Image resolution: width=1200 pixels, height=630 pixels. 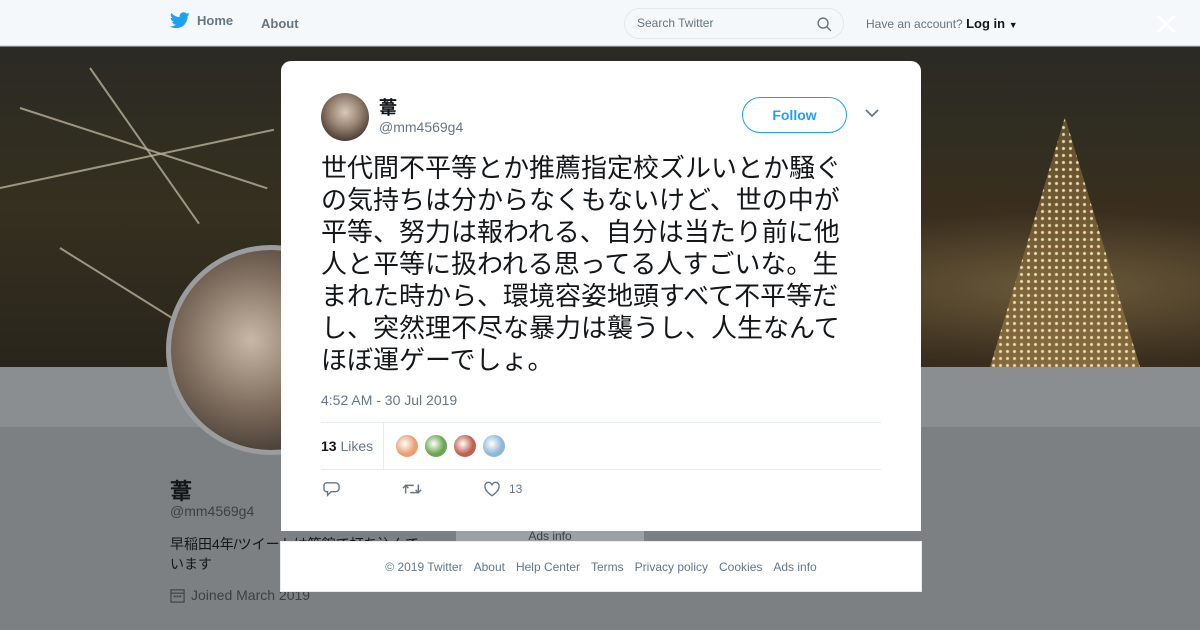 What do you see at coordinates (824, 24) in the screenshot?
I see `search-icon` at bounding box center [824, 24].